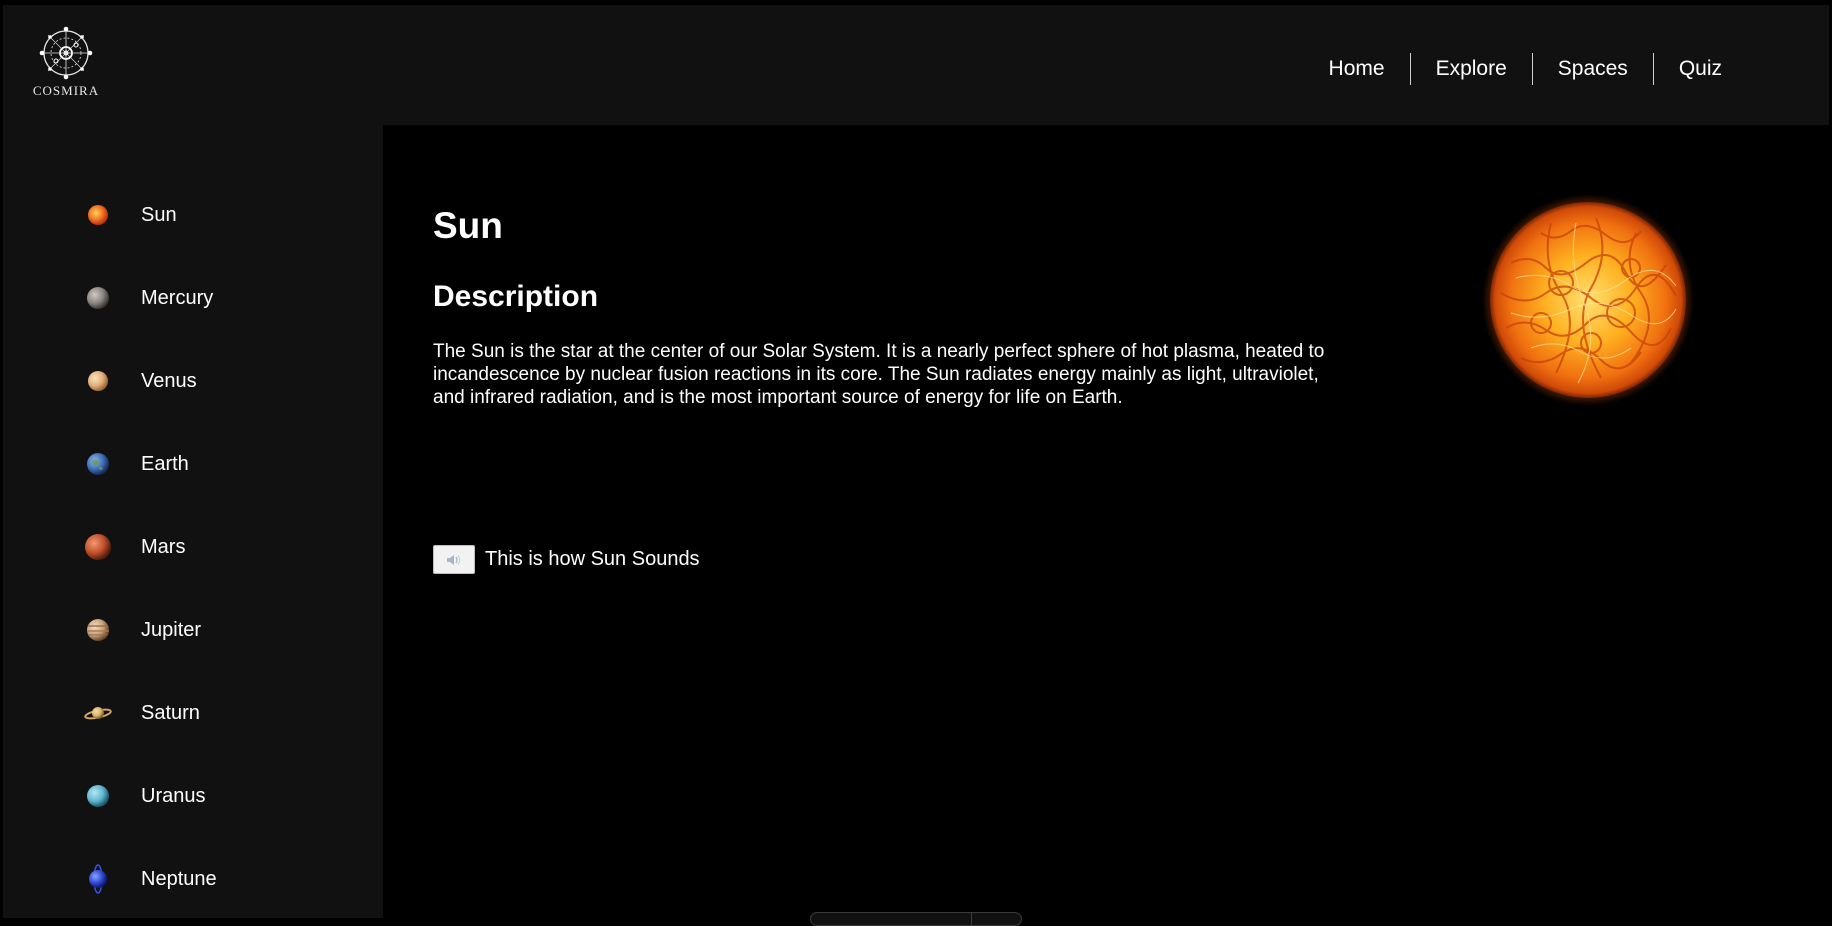 This screenshot has height=926, width=1832. Describe the element at coordinates (134, 547) in the screenshot. I see `sidebar-item-mars: Mars` at that location.